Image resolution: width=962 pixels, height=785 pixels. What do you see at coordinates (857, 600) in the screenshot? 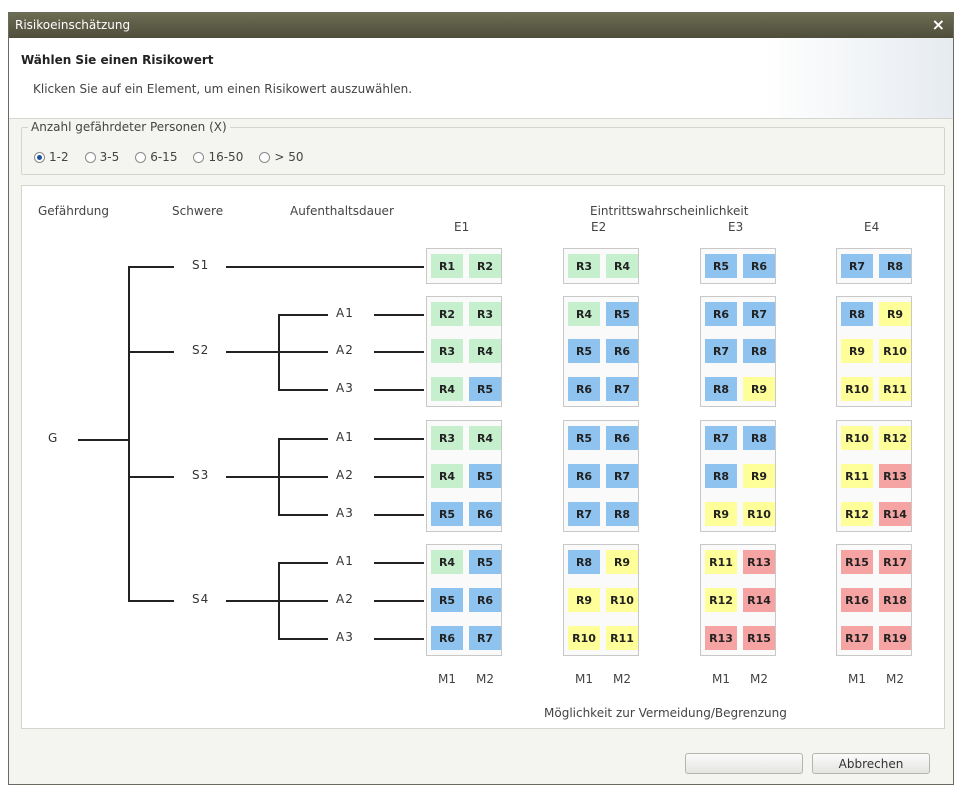
I see `risk-cell: R16` at bounding box center [857, 600].